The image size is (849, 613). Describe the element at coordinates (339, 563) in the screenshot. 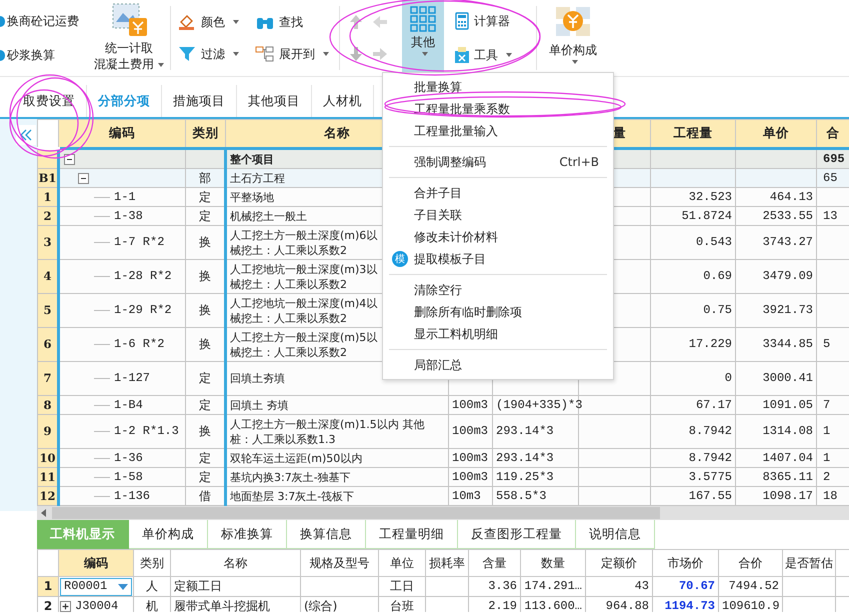

I see `column-header: 规格及型号` at that location.